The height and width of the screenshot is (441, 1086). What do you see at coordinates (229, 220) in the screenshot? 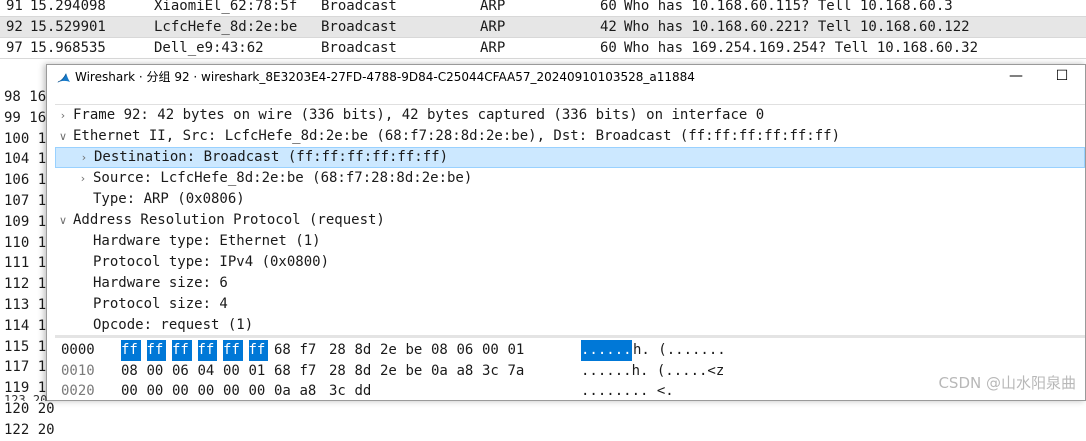
I see `tree-node-label: Address Resolution Protocol (request)` at bounding box center [229, 220].